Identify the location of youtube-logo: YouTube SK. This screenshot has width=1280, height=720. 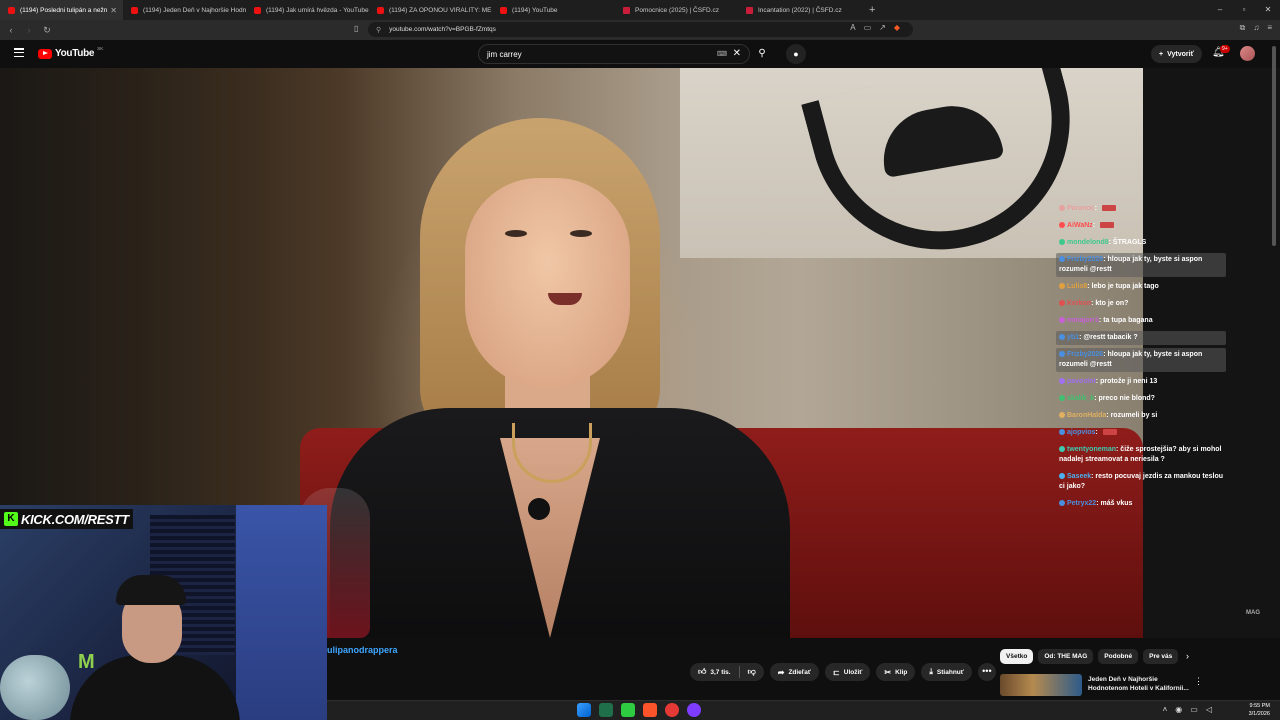
(70, 52).